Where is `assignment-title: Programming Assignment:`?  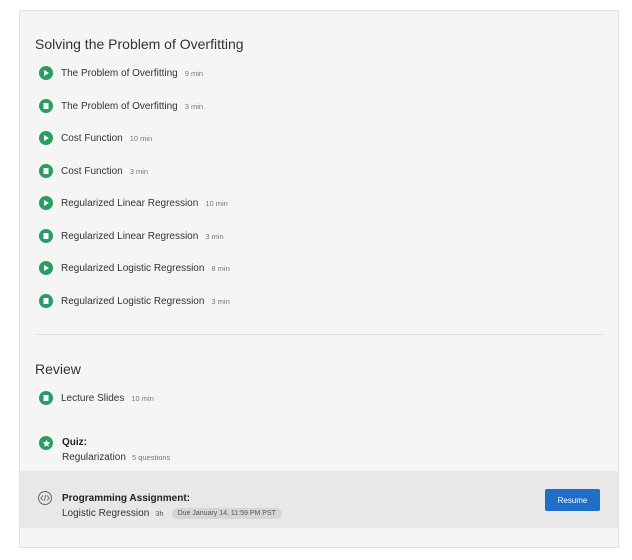
assignment-title: Programming Assignment: is located at coordinates (126, 498).